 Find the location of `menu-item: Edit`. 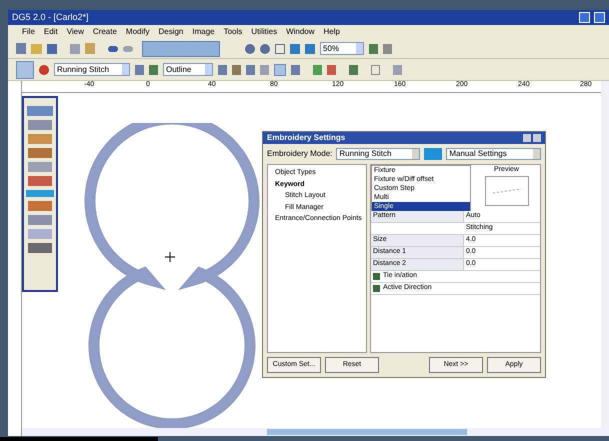

menu-item: Edit is located at coordinates (51, 32).